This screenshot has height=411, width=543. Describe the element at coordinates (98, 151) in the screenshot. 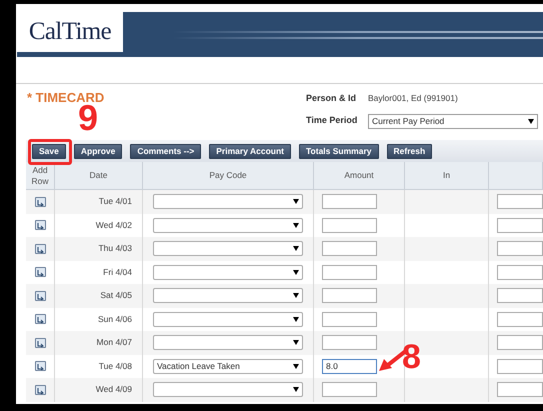

I see `toolbar-button: Approve` at that location.